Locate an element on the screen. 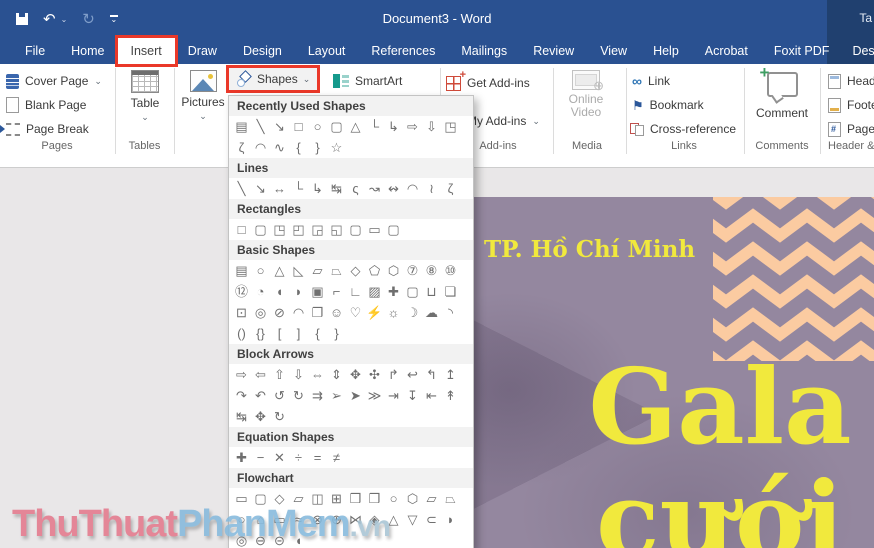  octagon-shape-icon: ⑧ is located at coordinates (431, 270).